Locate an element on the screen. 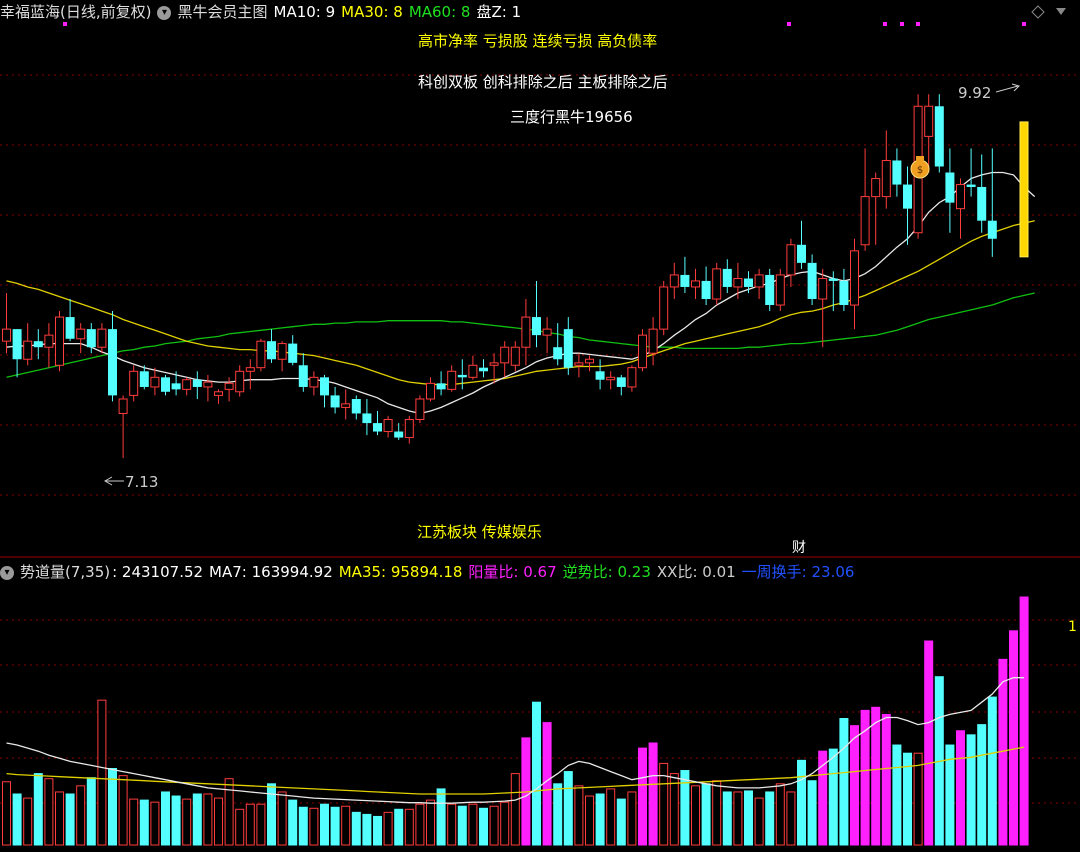  xx-ratio: XX比: 0.01 is located at coordinates (696, 572).